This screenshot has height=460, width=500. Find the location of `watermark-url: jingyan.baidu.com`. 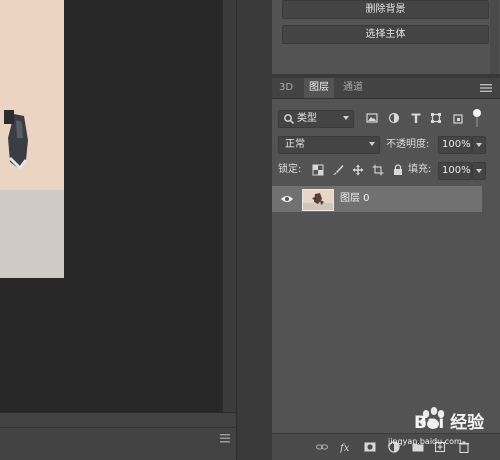

watermark-url: jingyan.baidu.com is located at coordinates (425, 441).